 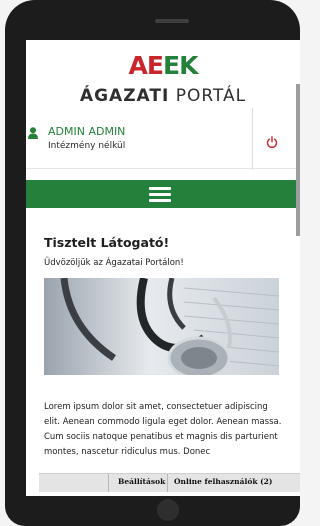 I want to click on user-institution: Intézmény nélkül, so click(x=87, y=146).